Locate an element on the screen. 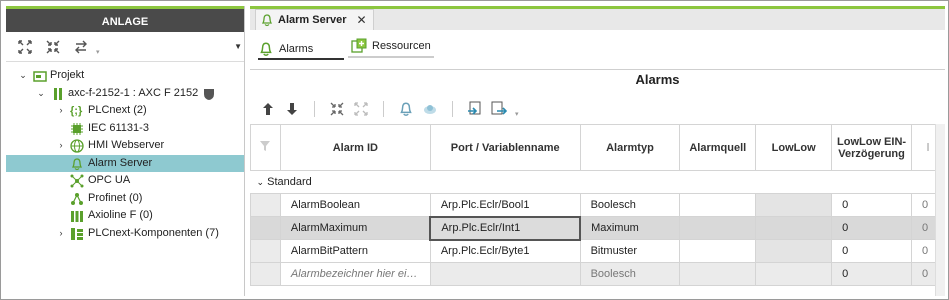  tree-item-controller: ⌄ axc-f-2152-1 : AXC F 2152 is located at coordinates (125, 94).